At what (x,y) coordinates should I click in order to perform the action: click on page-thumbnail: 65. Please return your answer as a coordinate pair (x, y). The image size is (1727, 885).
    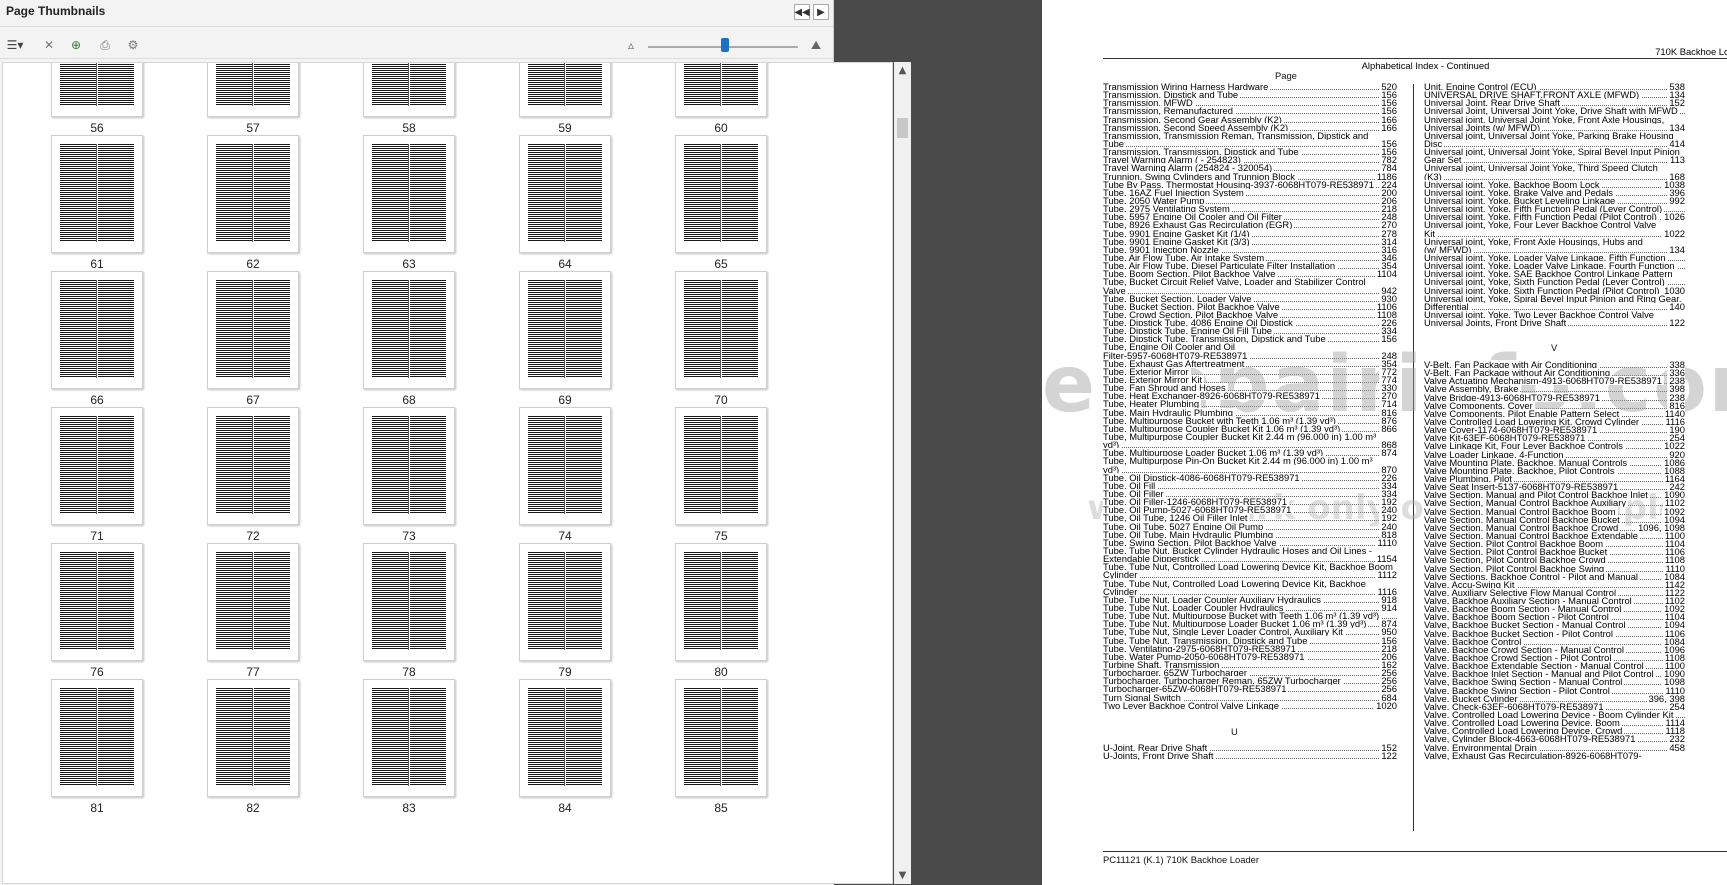
    Looking at the image, I should click on (721, 203).